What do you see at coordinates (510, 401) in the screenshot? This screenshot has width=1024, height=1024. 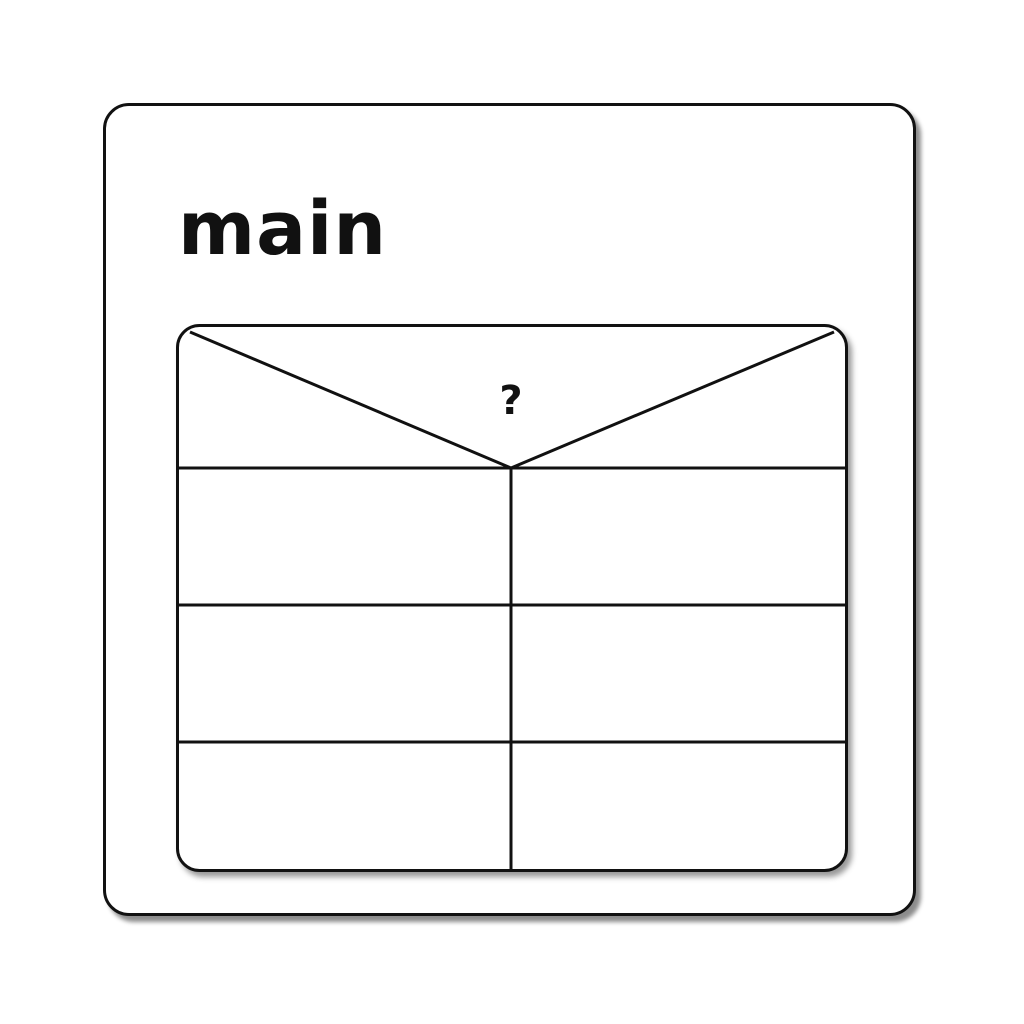 I see `condition-label: ?` at bounding box center [510, 401].